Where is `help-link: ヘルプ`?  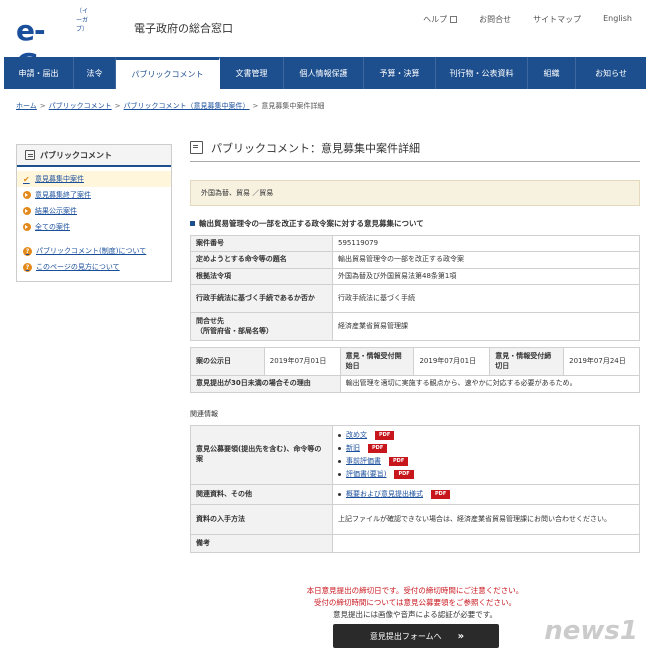 help-link: ヘルプ is located at coordinates (440, 19).